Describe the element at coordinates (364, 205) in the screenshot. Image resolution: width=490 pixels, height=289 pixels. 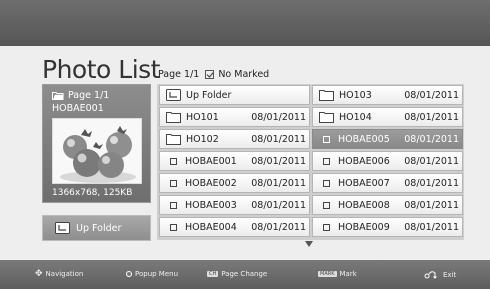
I see `grid-item-name: HOBAE008` at that location.